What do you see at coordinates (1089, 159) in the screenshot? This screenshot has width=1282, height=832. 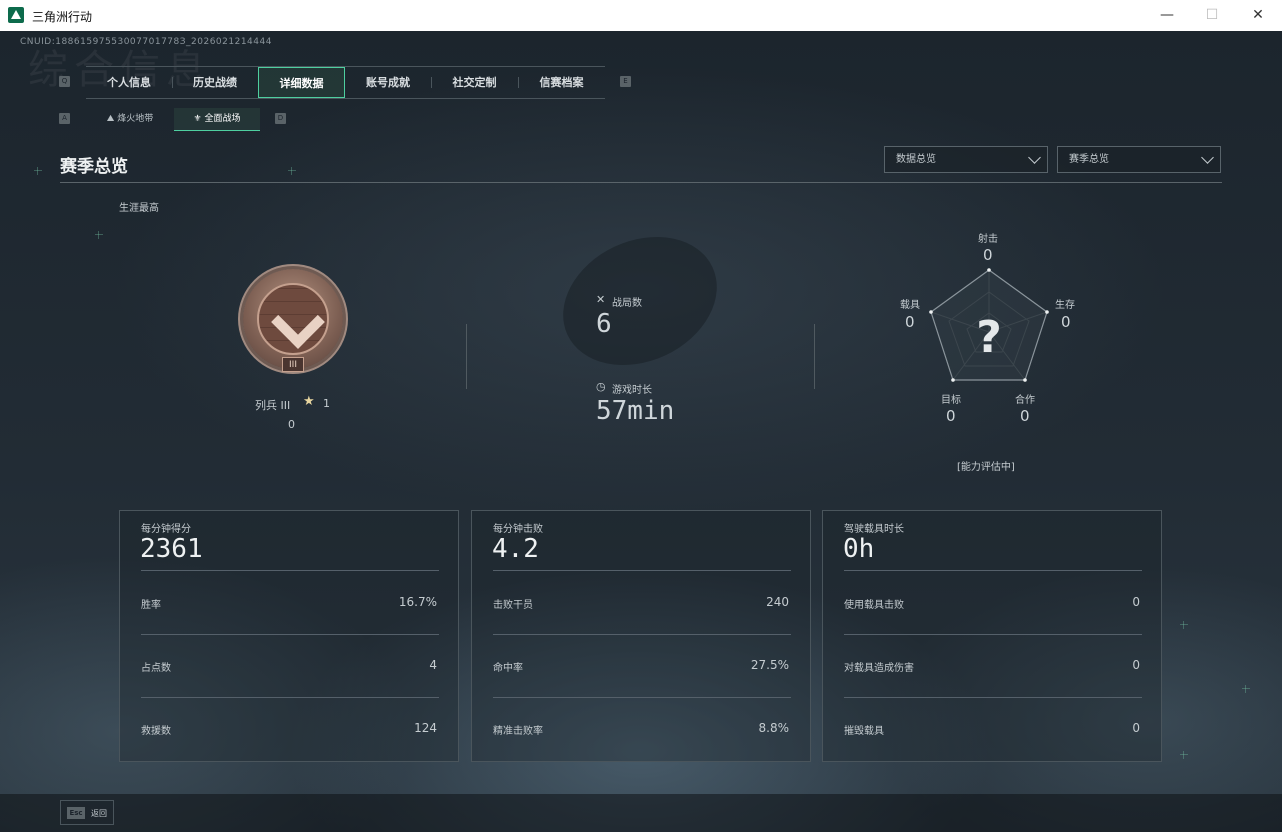 I see `dropdown-value: 赛季总览` at bounding box center [1089, 159].